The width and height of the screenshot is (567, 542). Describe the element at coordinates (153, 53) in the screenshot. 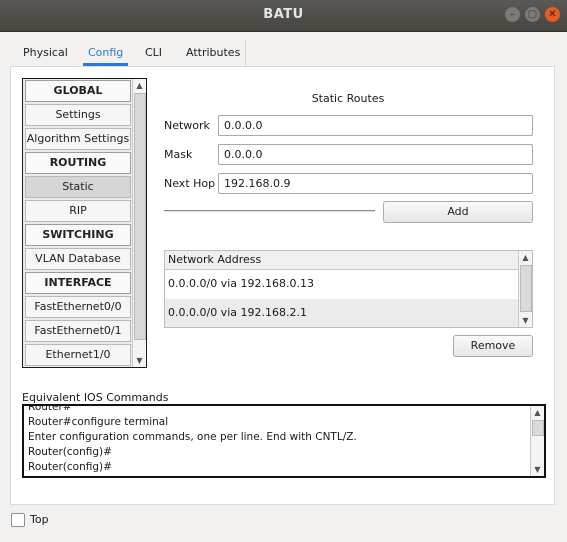

I see `tab-cli: CLI` at that location.